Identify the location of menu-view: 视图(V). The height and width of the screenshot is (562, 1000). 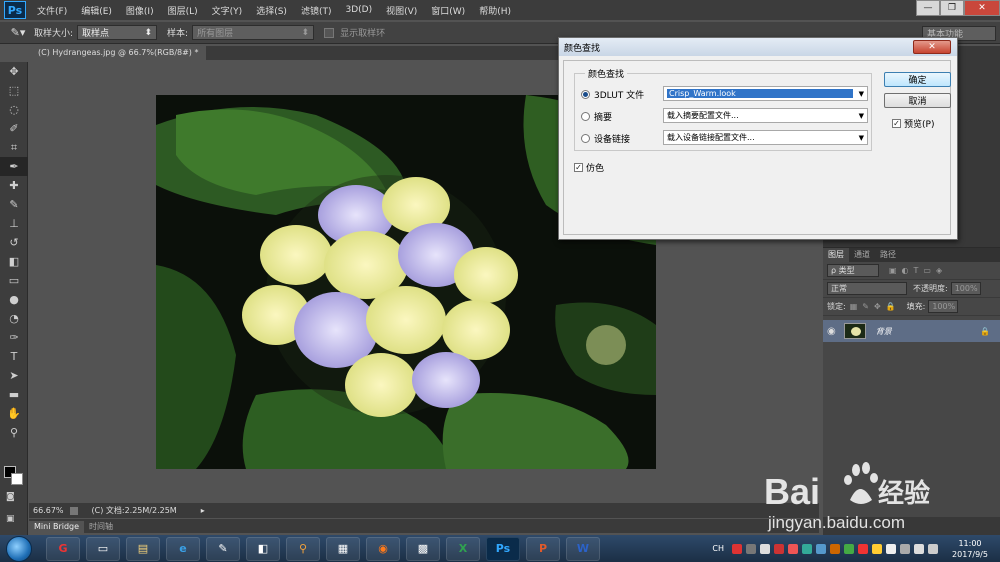
(401, 10).